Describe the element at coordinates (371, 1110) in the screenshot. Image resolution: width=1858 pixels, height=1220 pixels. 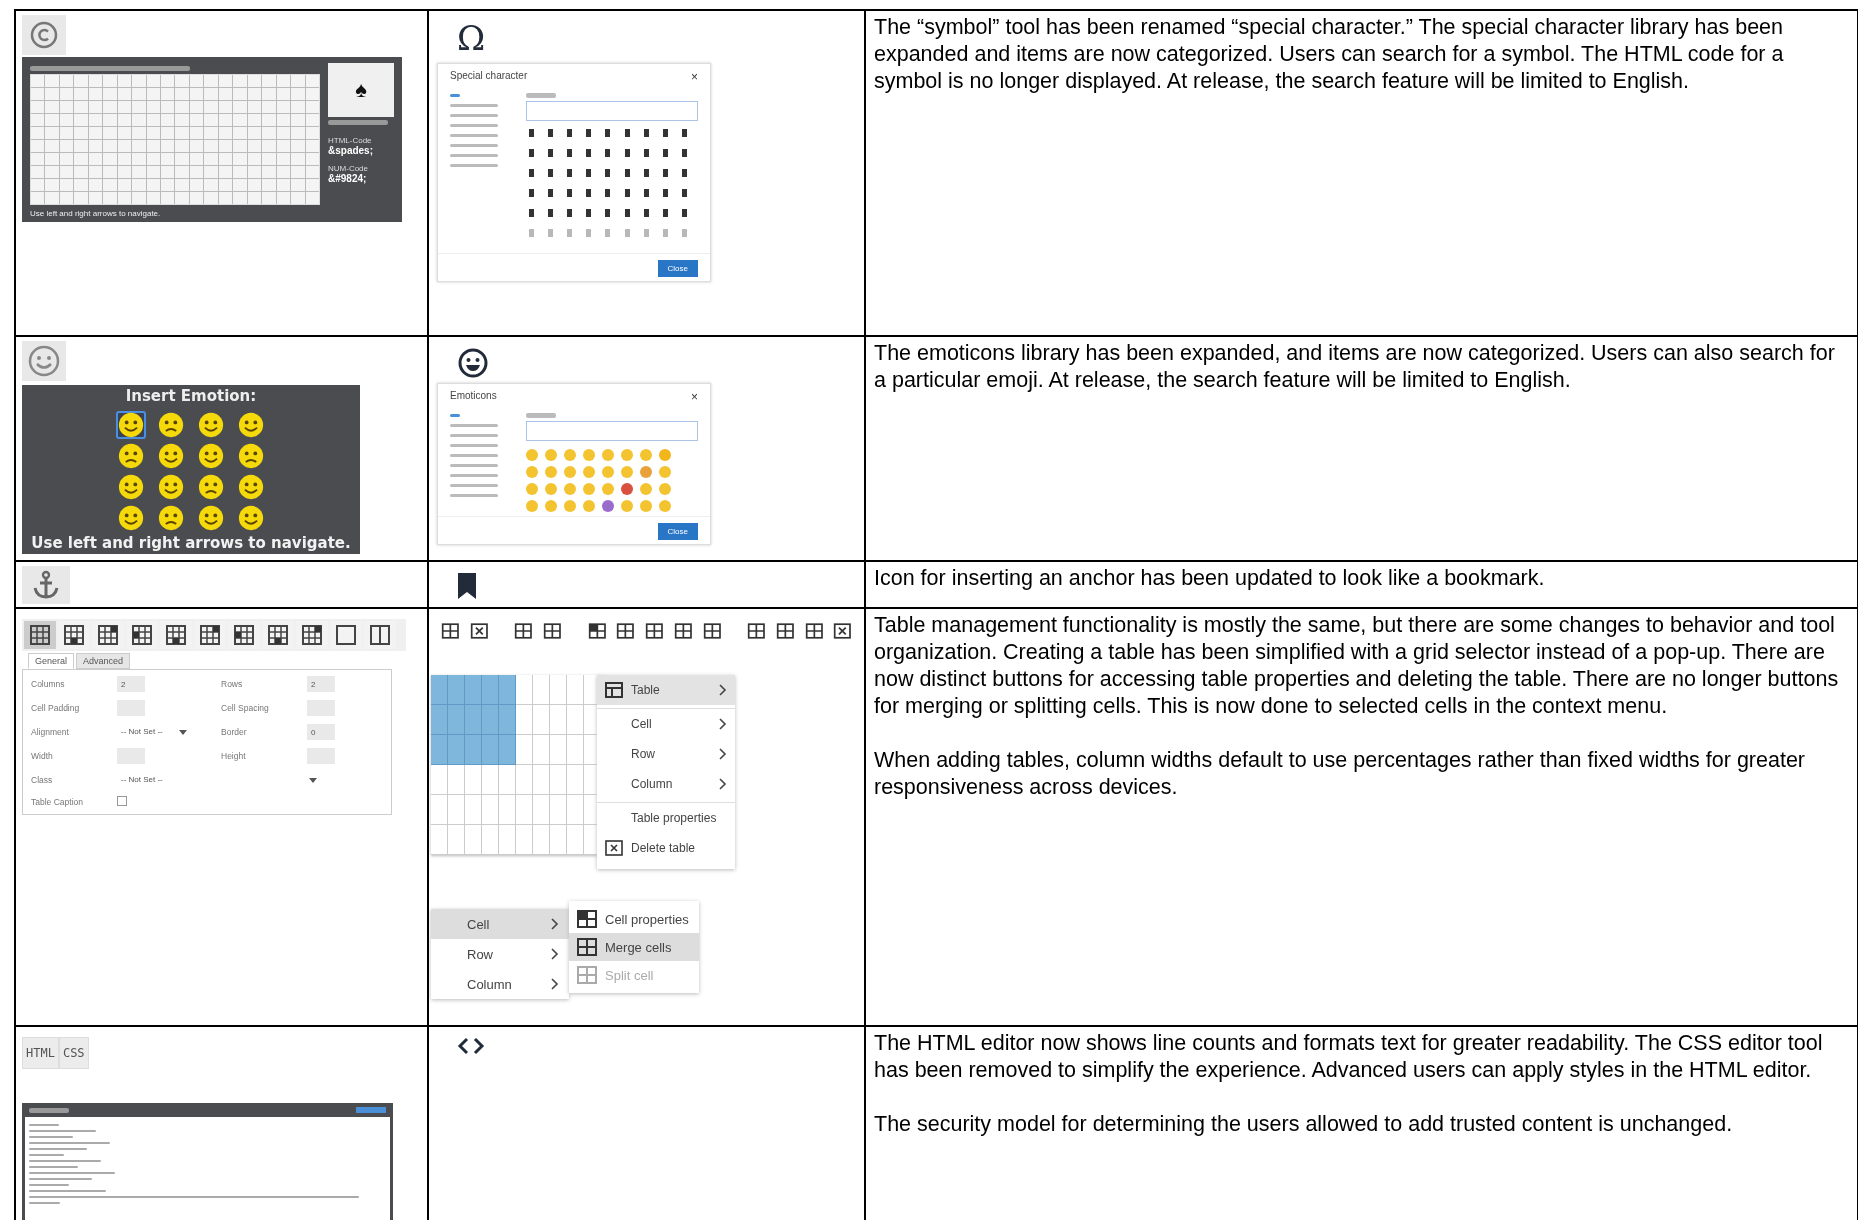
I see `selection-highlight` at that location.